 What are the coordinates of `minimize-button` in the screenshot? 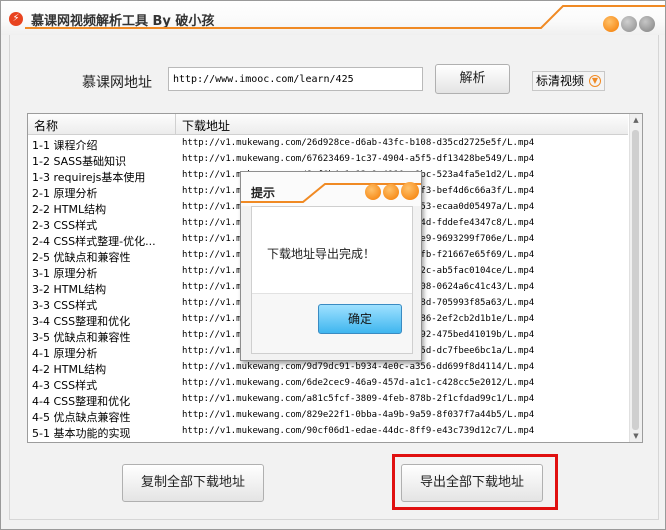 It's located at (611, 24).